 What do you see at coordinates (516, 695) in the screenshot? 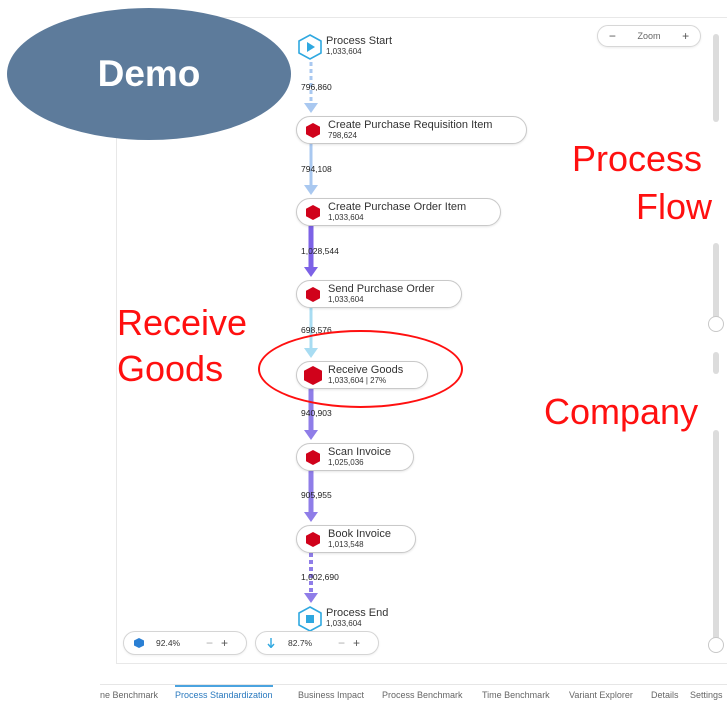
I see `tab-time-benchmark: Time Benchmark` at bounding box center [516, 695].